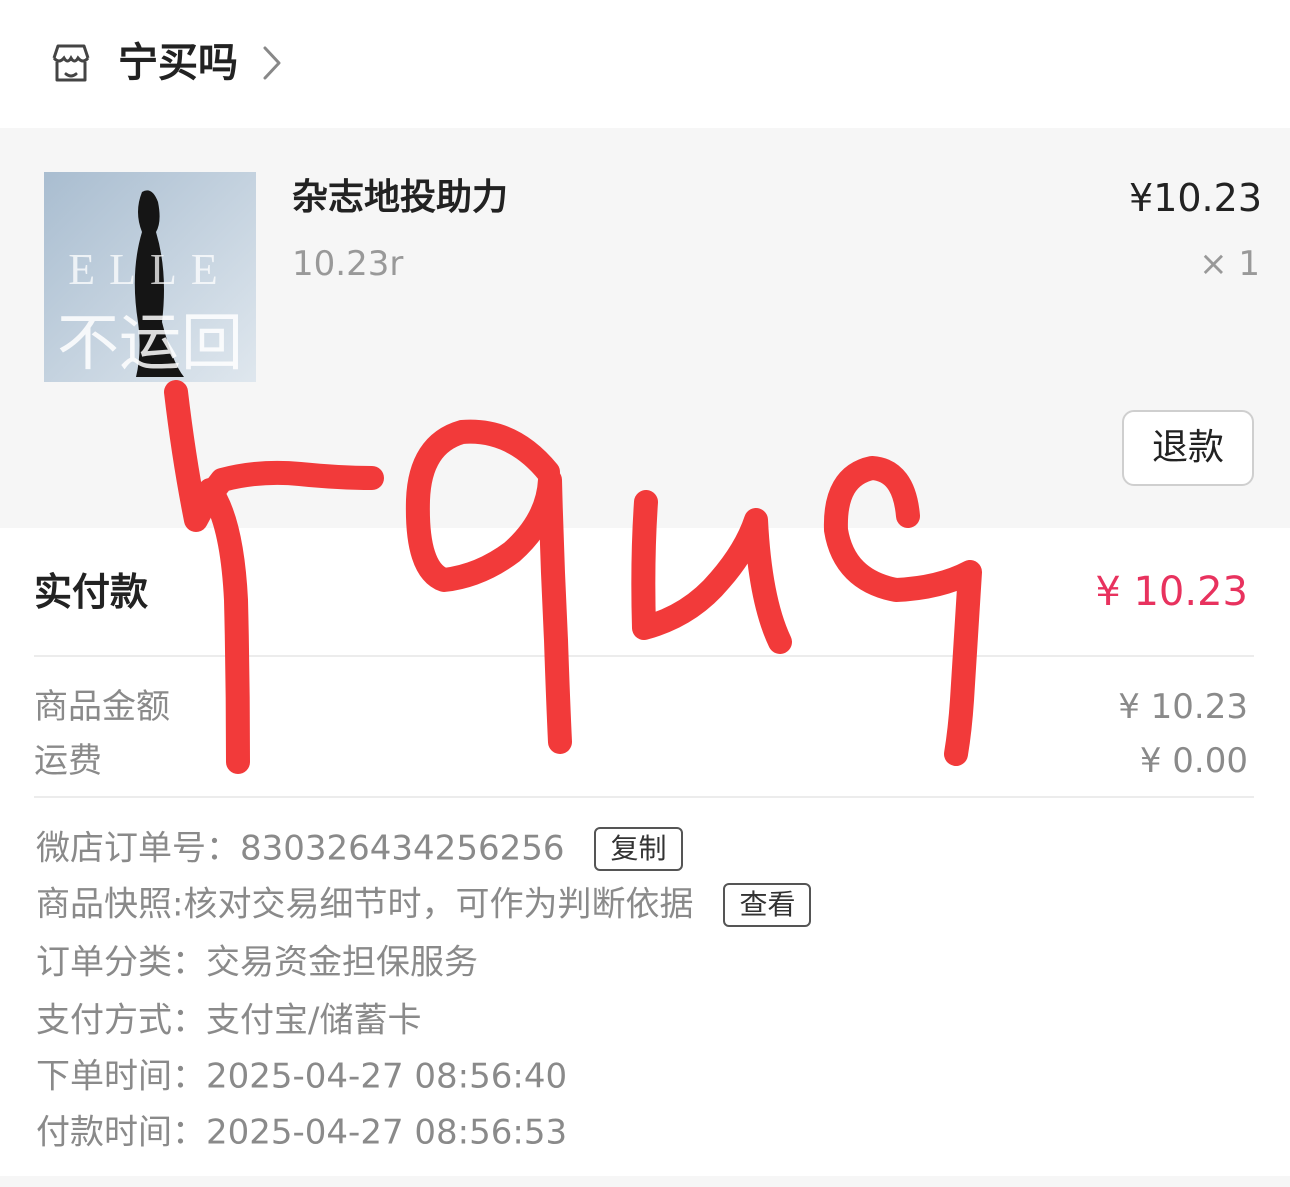 The image size is (1290, 1187). I want to click on thumbnail-text: 不运回, so click(150, 342).